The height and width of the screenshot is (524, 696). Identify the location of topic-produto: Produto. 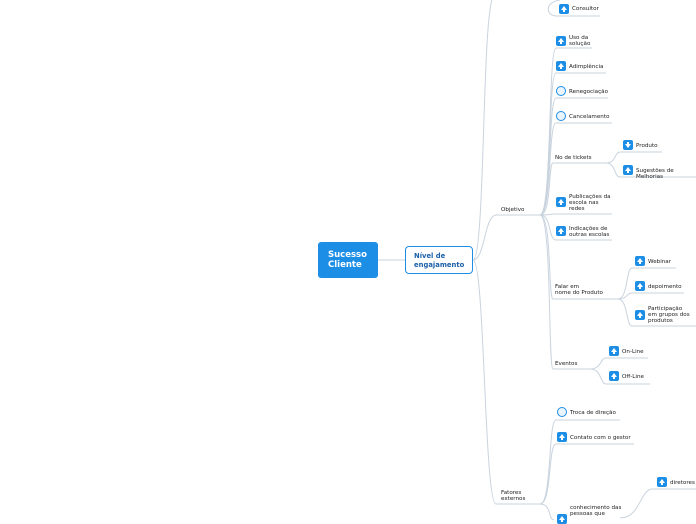
(647, 146).